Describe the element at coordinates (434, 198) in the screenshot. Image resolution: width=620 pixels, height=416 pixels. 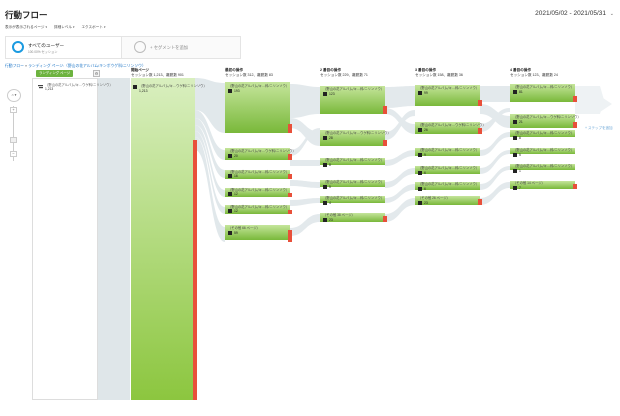
I see `node-label: （その他 26 ページ）` at that location.